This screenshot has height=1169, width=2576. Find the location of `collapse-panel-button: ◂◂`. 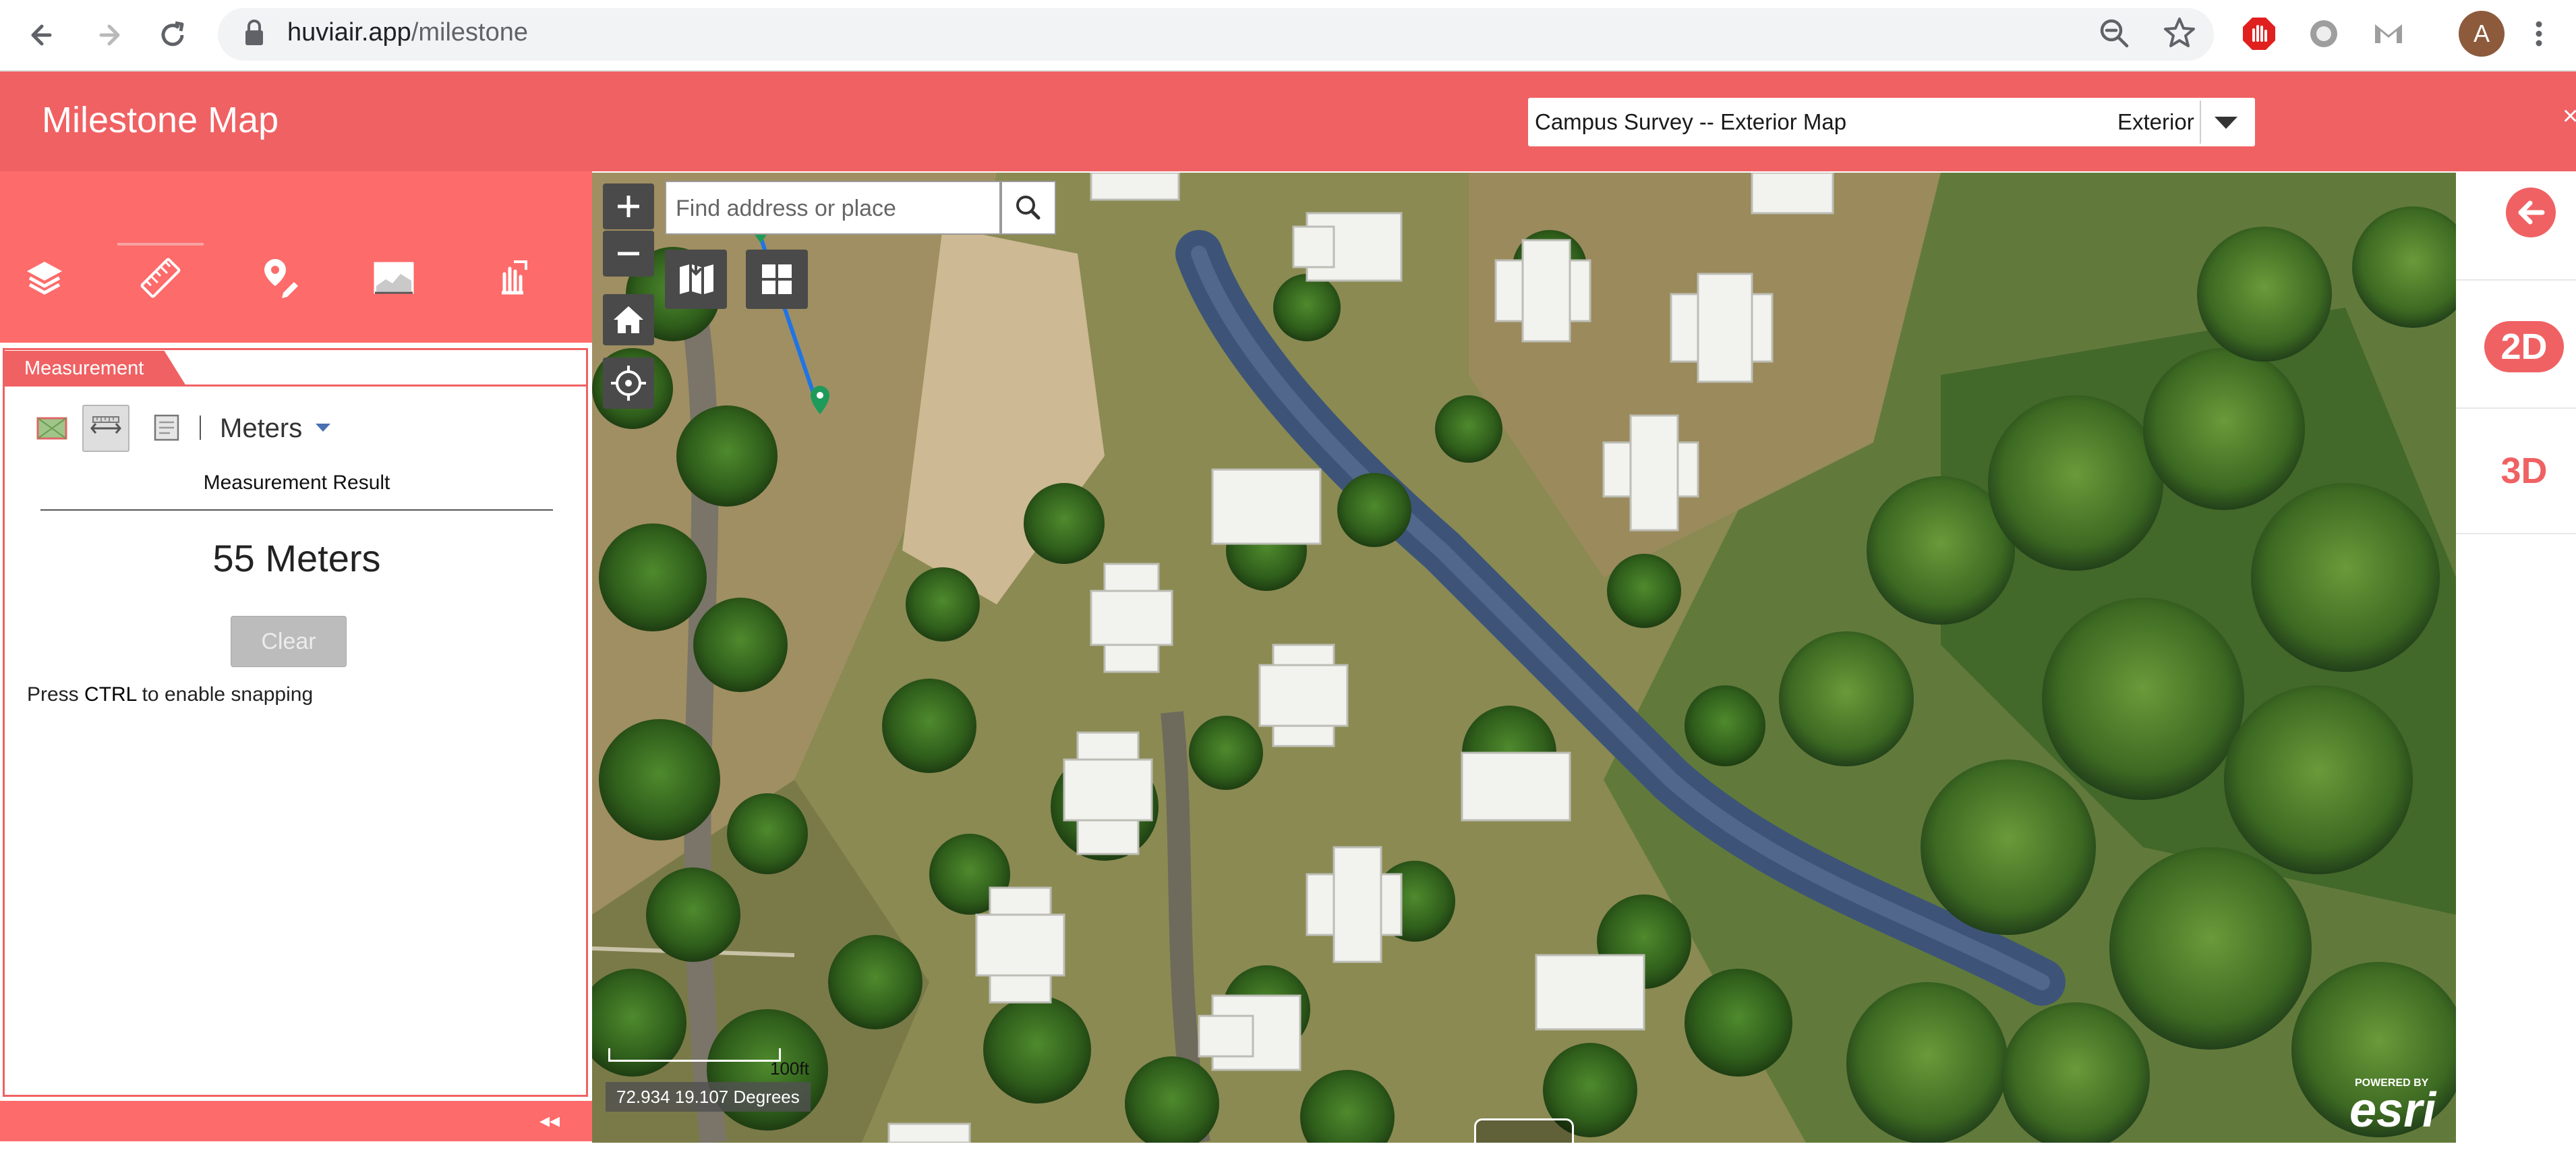

collapse-panel-button: ◂◂ is located at coordinates (549, 1121).